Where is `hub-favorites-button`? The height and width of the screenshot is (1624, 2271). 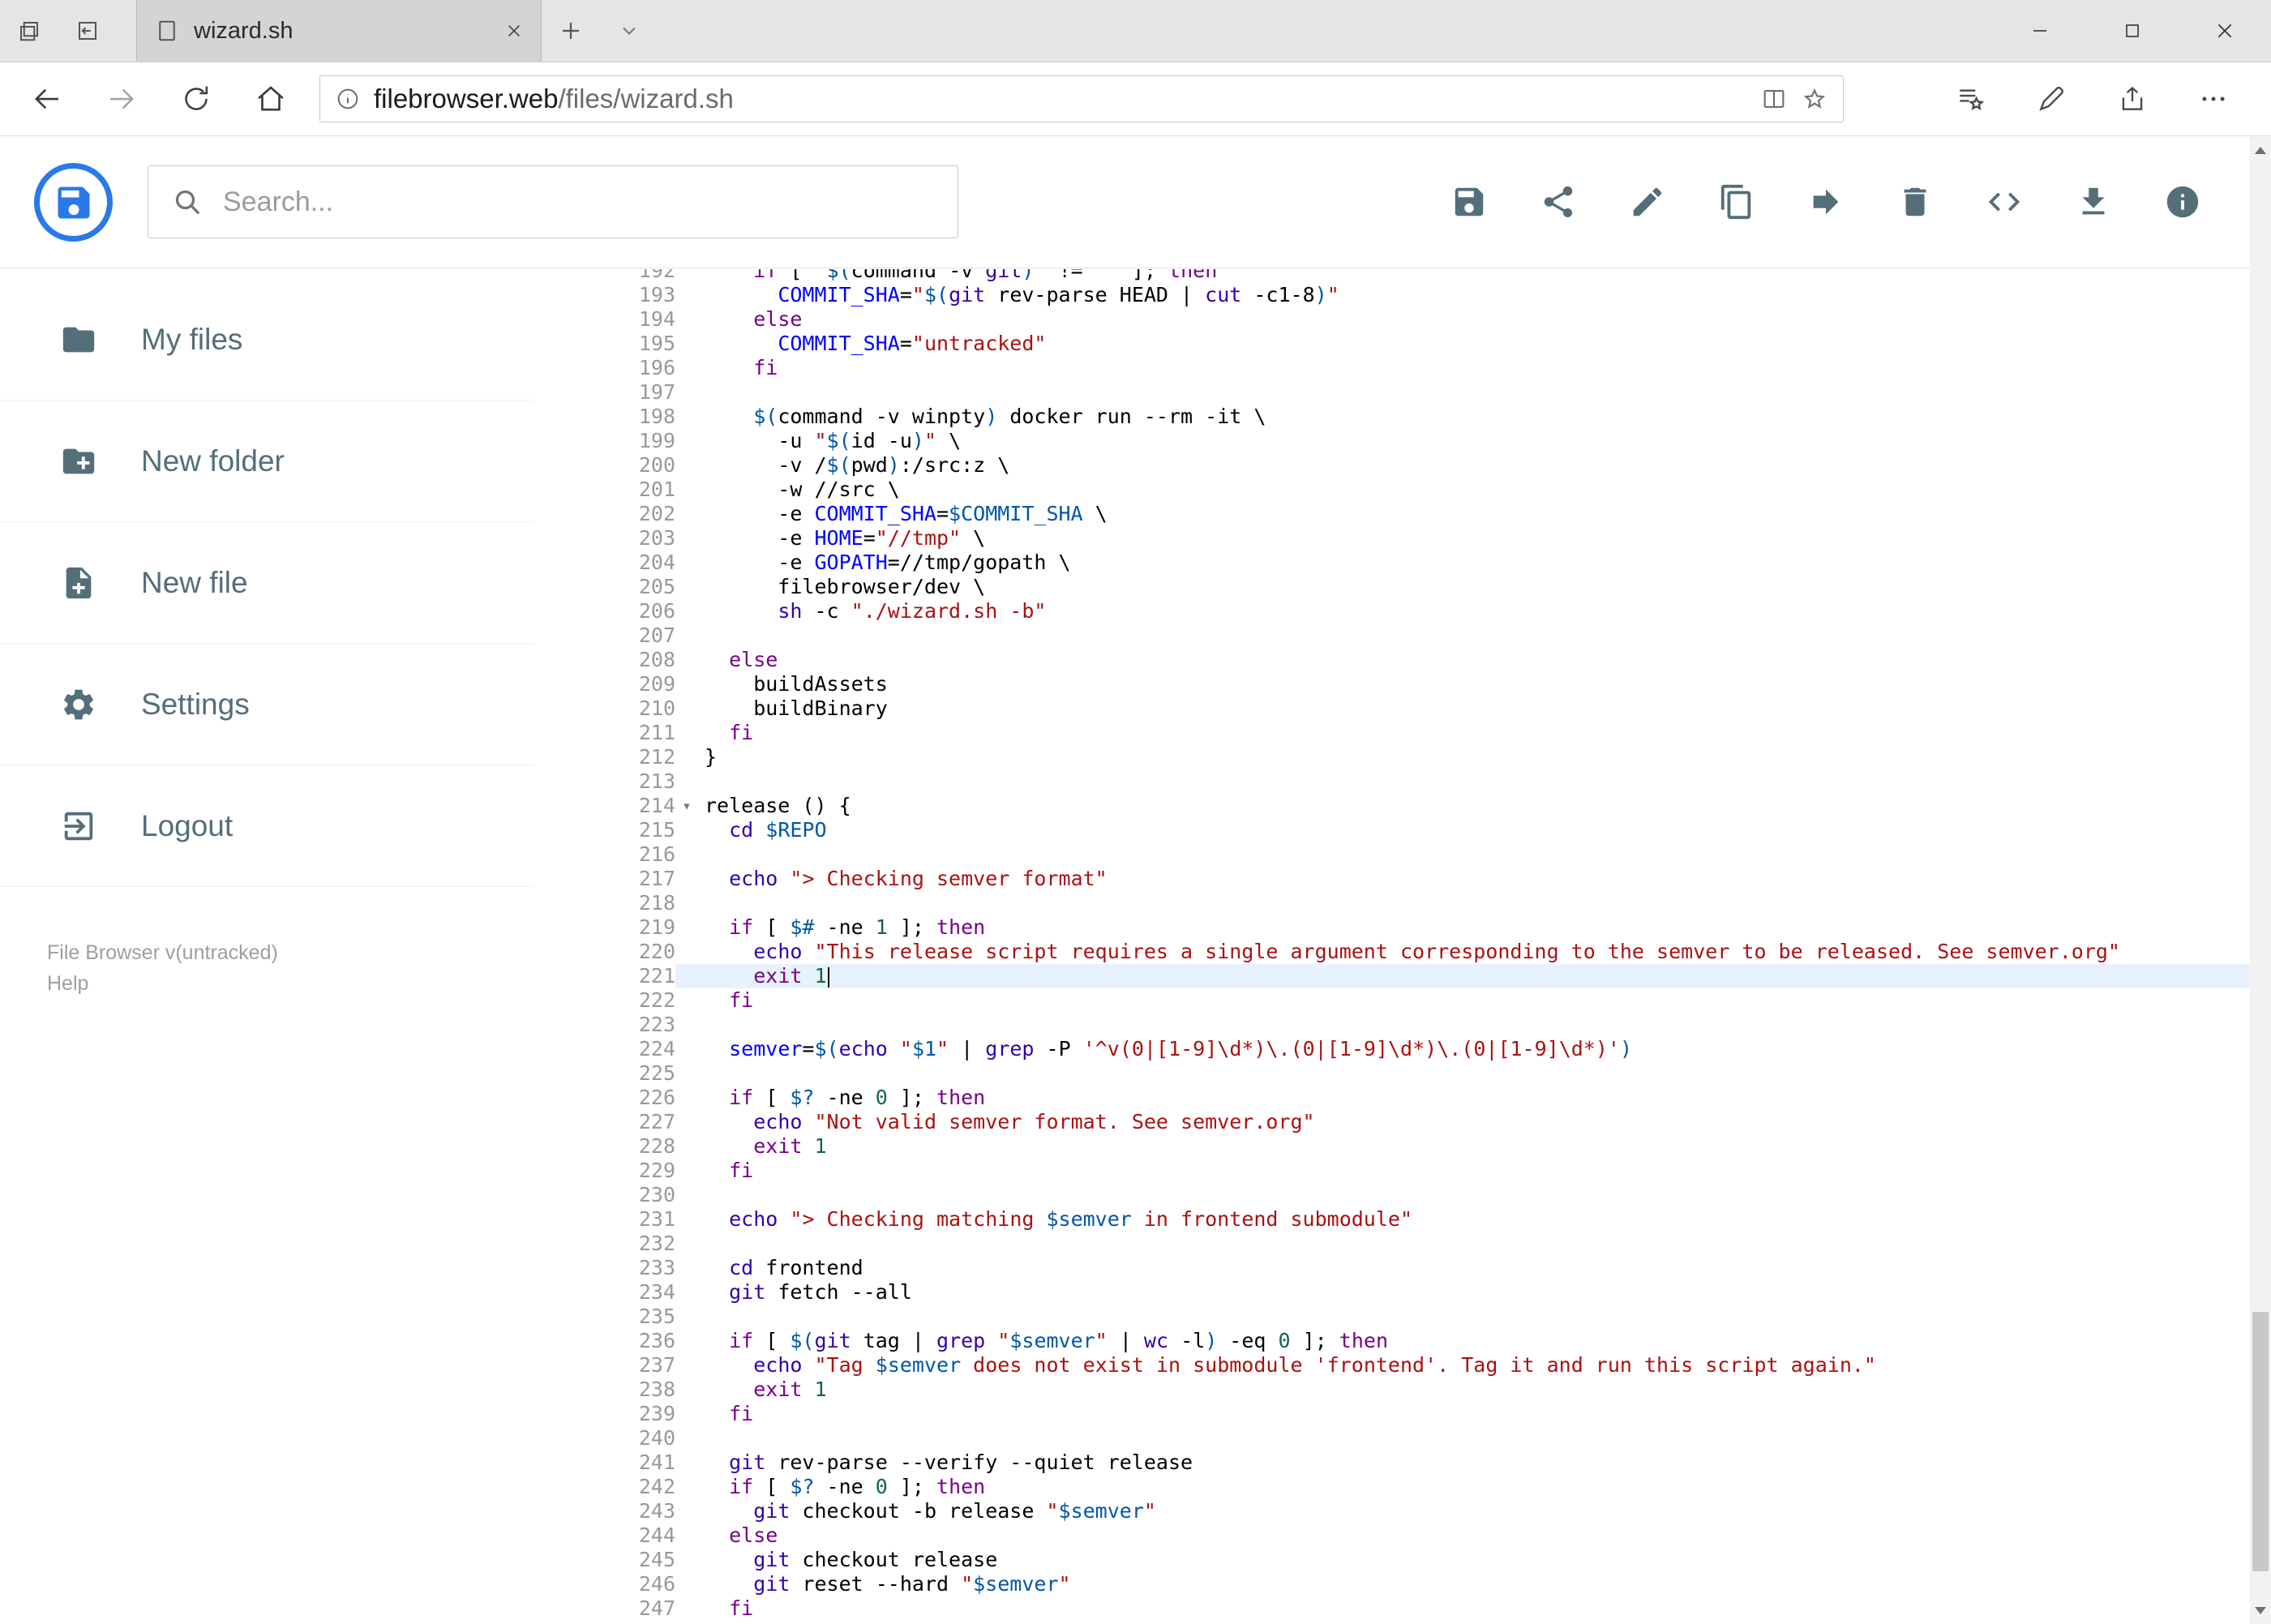
hub-favorites-button is located at coordinates (1970, 99).